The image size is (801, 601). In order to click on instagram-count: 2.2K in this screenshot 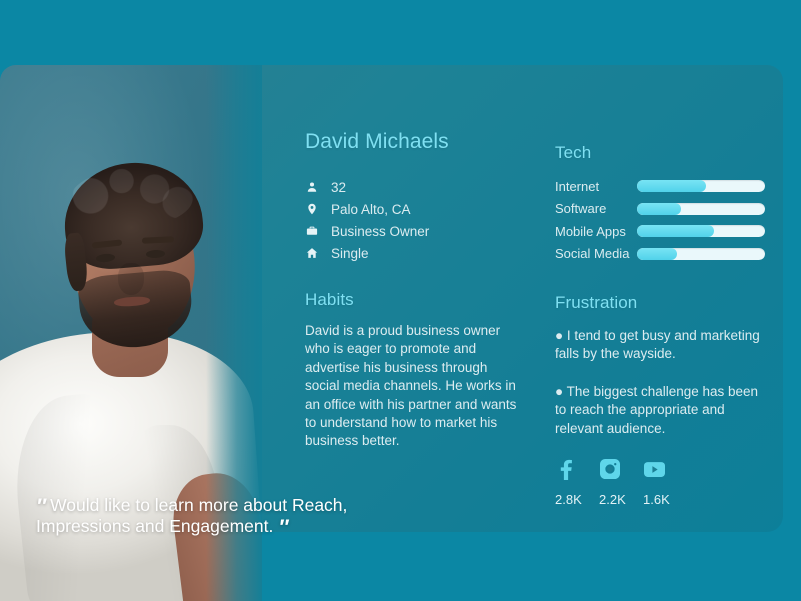, I will do `click(612, 499)`.